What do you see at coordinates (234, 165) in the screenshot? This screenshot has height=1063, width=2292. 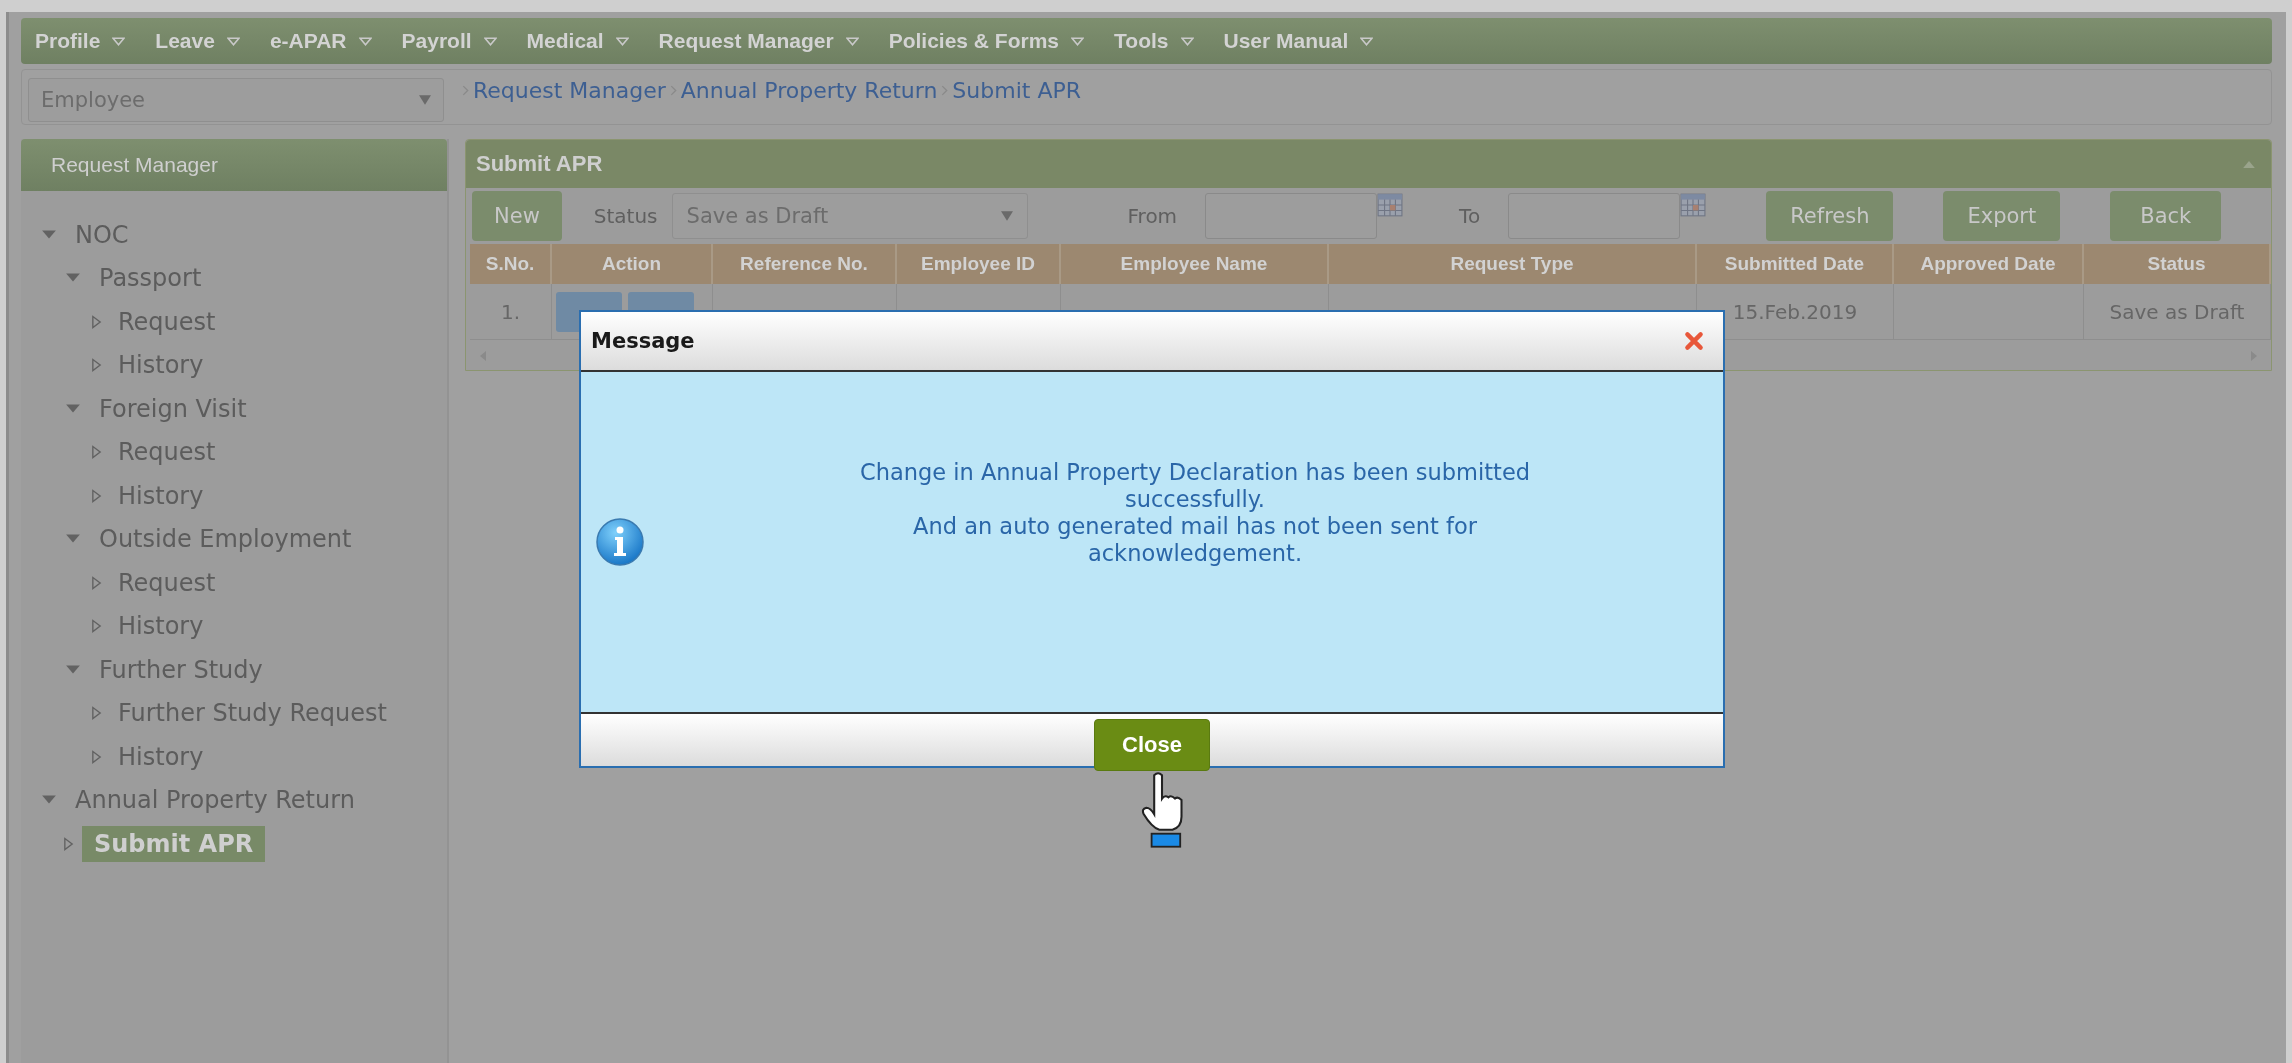 I see `sidebar-header: Request Manager` at bounding box center [234, 165].